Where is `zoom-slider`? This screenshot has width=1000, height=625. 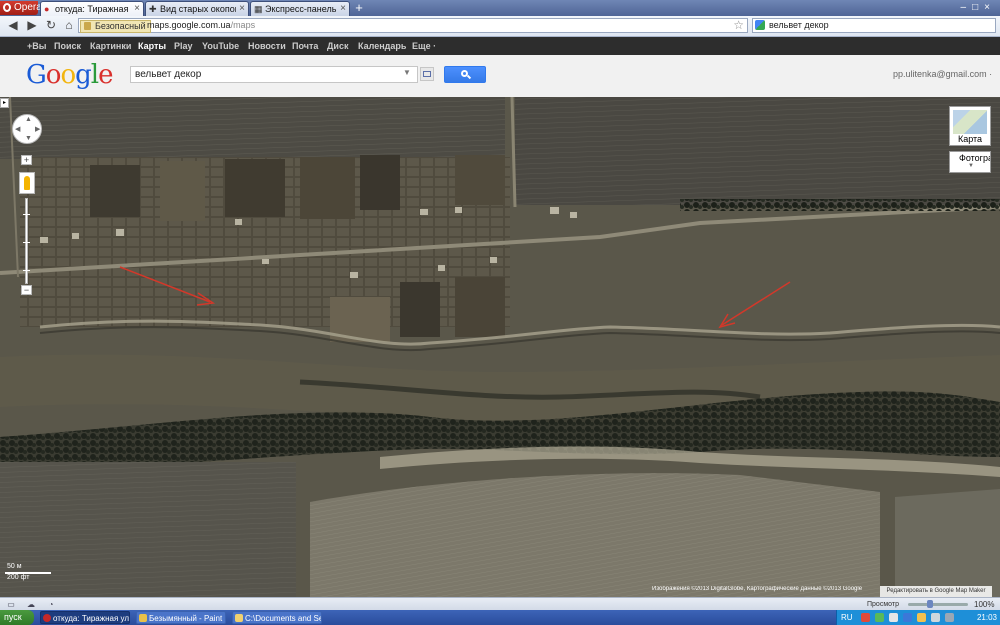 zoom-slider is located at coordinates (26, 241).